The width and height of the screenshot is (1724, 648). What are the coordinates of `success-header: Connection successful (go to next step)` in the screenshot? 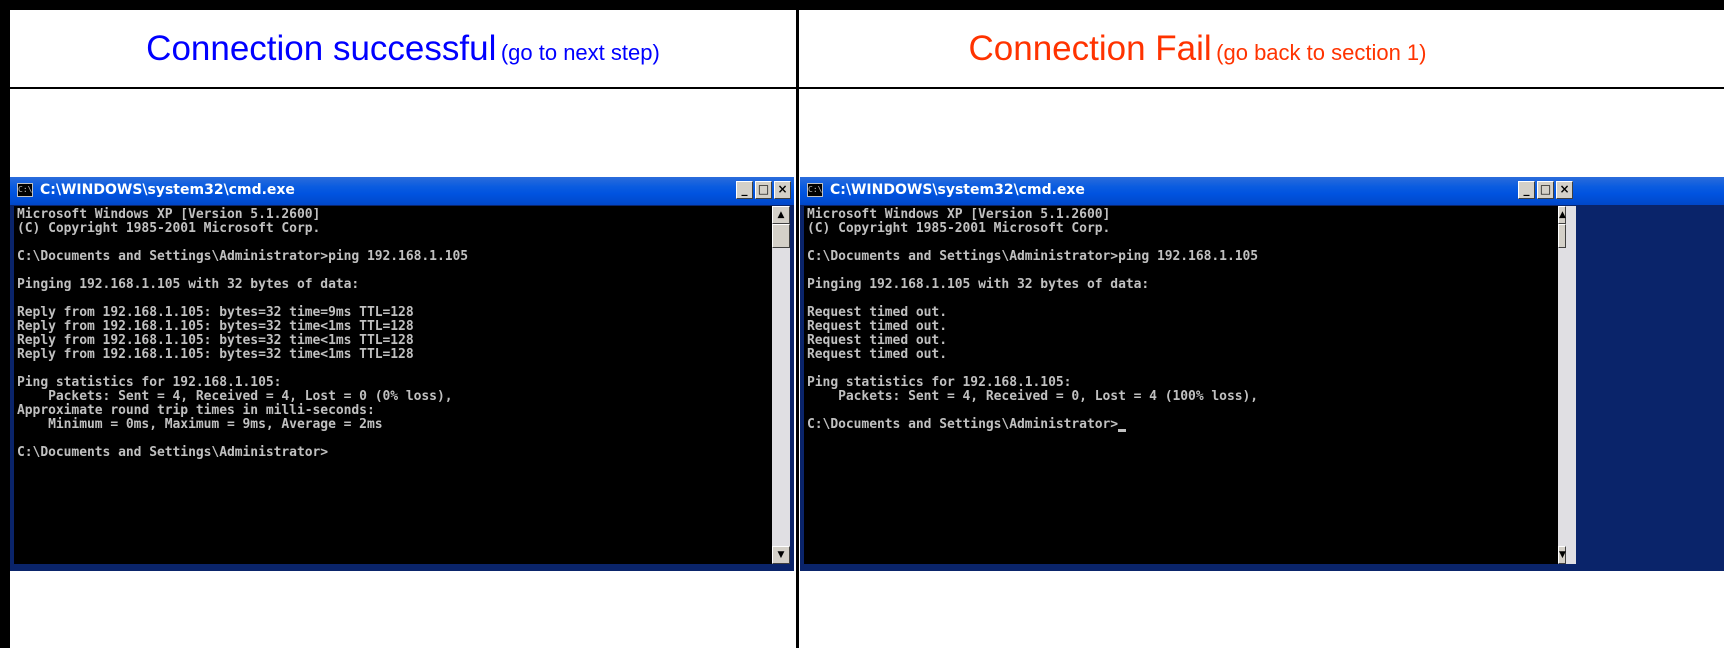 It's located at (403, 48).